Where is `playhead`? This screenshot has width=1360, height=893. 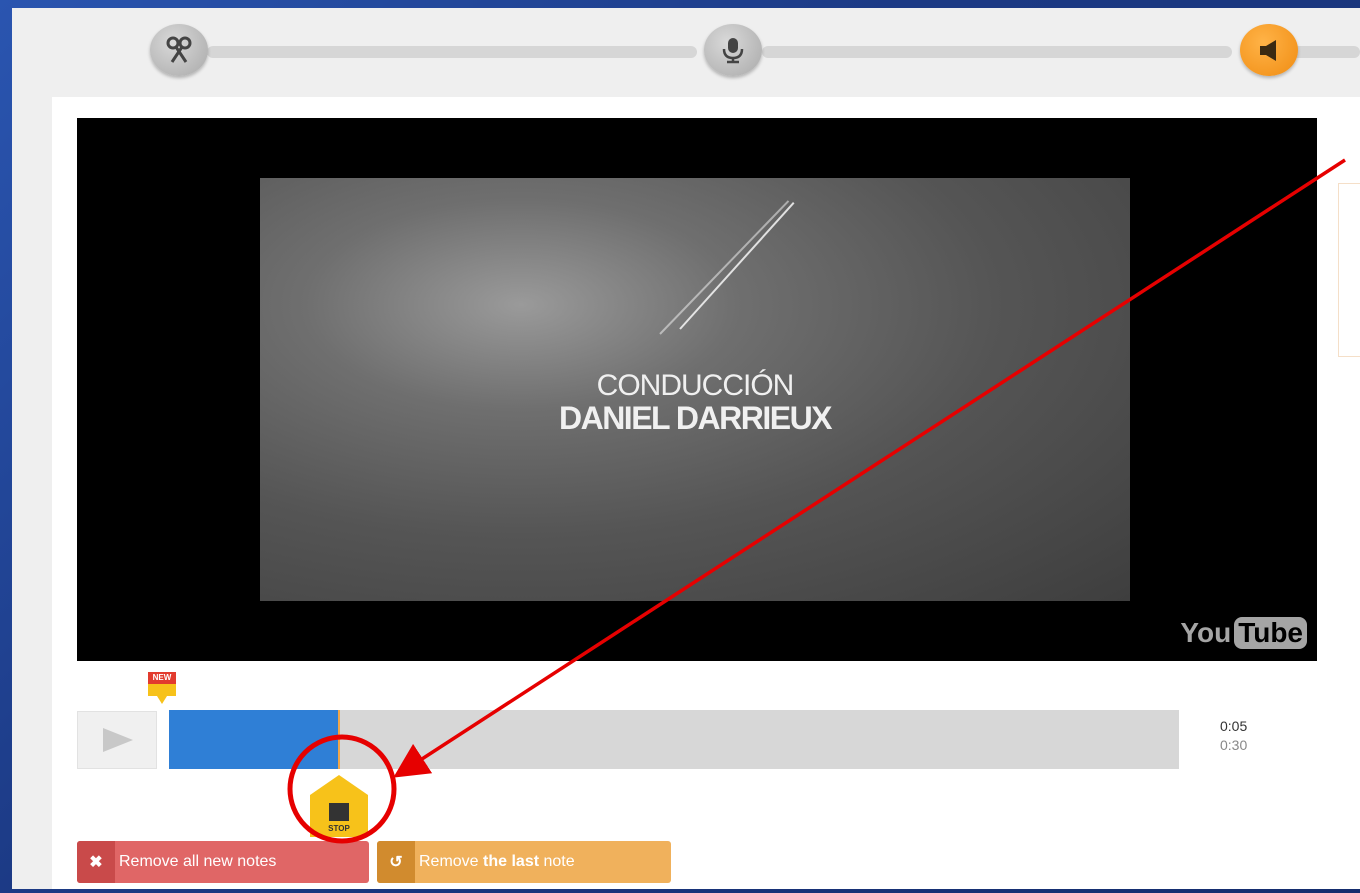 playhead is located at coordinates (338, 739).